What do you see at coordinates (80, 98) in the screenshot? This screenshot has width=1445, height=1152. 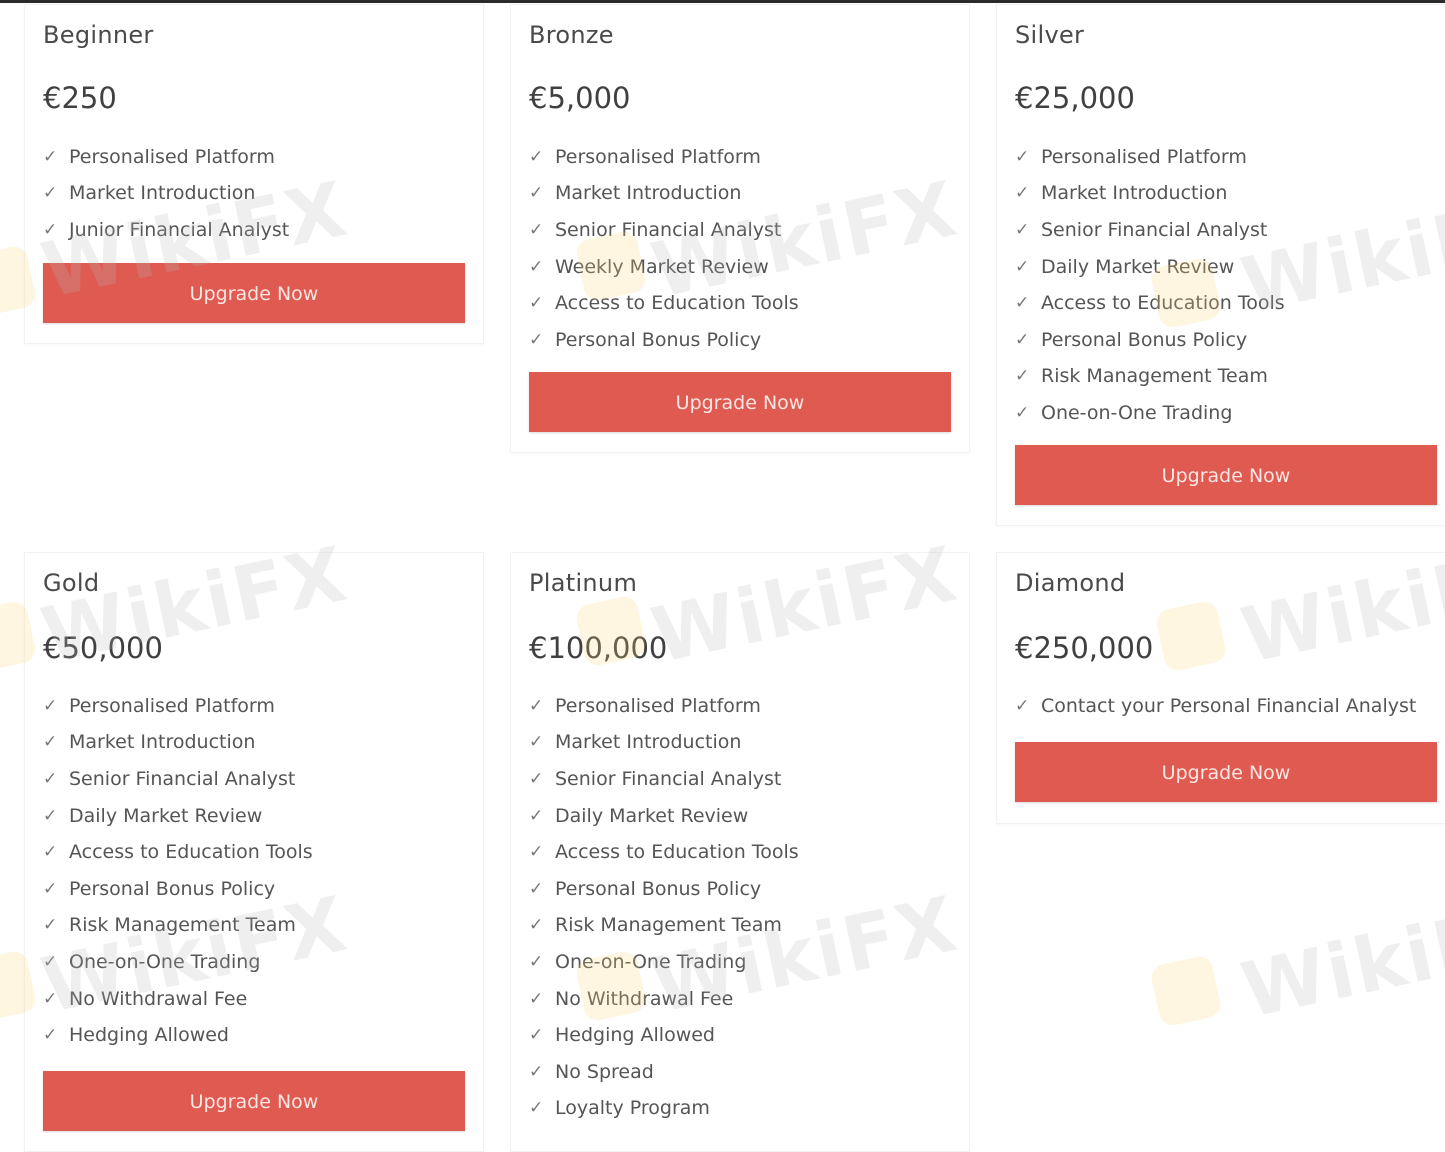 I see `plan-price: €250` at bounding box center [80, 98].